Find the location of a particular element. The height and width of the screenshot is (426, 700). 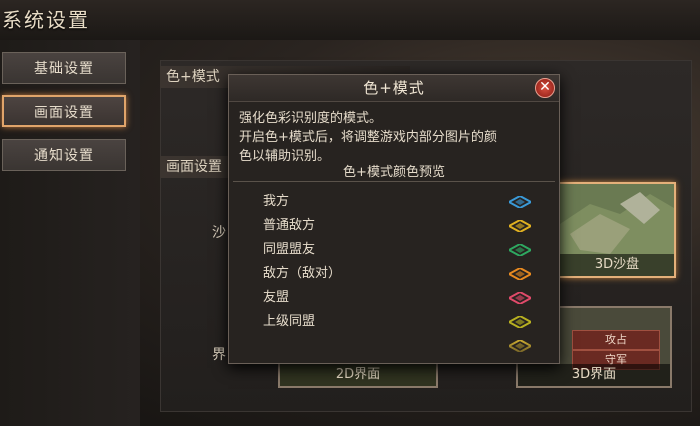

color-legend-row: 普通敌方 is located at coordinates (398, 226).